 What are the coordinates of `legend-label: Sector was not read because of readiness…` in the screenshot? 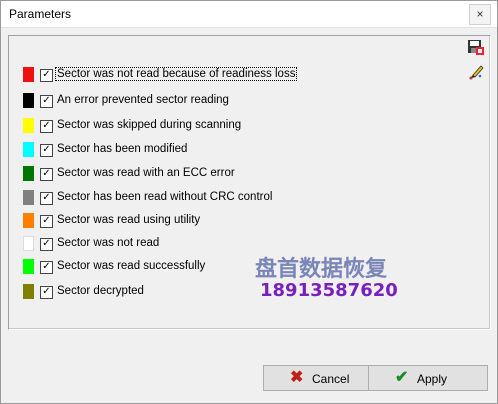 It's located at (176, 74).